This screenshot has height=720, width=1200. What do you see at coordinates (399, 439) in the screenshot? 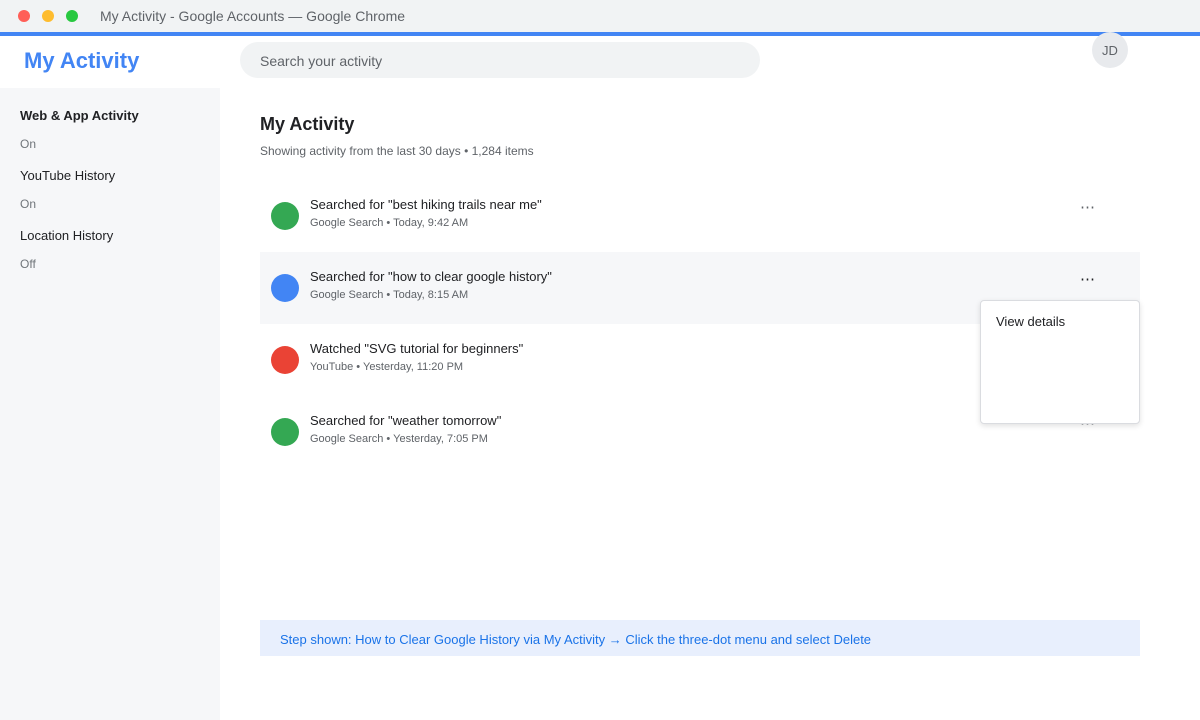
I see `activity-meta: Google Search • Yesterday, 7:05 PM` at bounding box center [399, 439].